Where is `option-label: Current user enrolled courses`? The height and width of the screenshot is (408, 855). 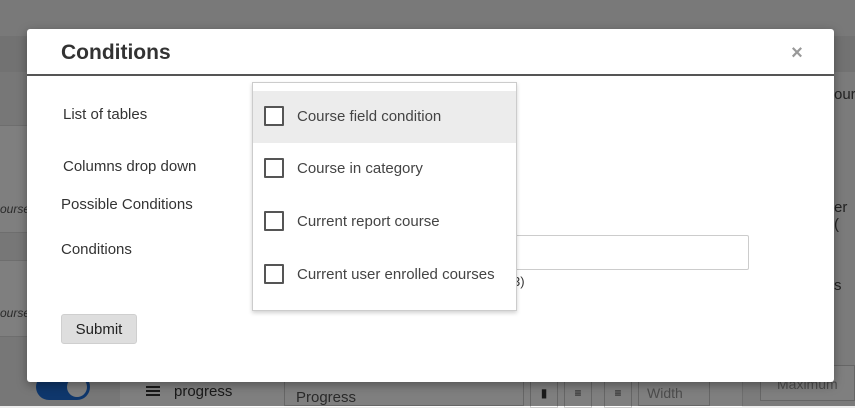 option-label: Current user enrolled courses is located at coordinates (396, 274).